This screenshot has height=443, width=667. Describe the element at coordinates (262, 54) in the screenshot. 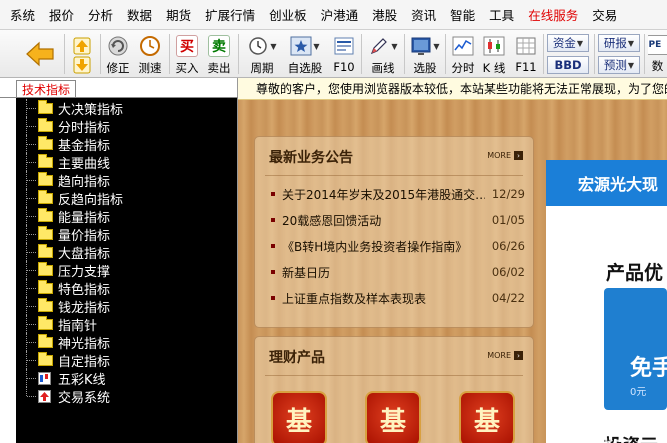

I see `period-button: ▼ 周期` at that location.